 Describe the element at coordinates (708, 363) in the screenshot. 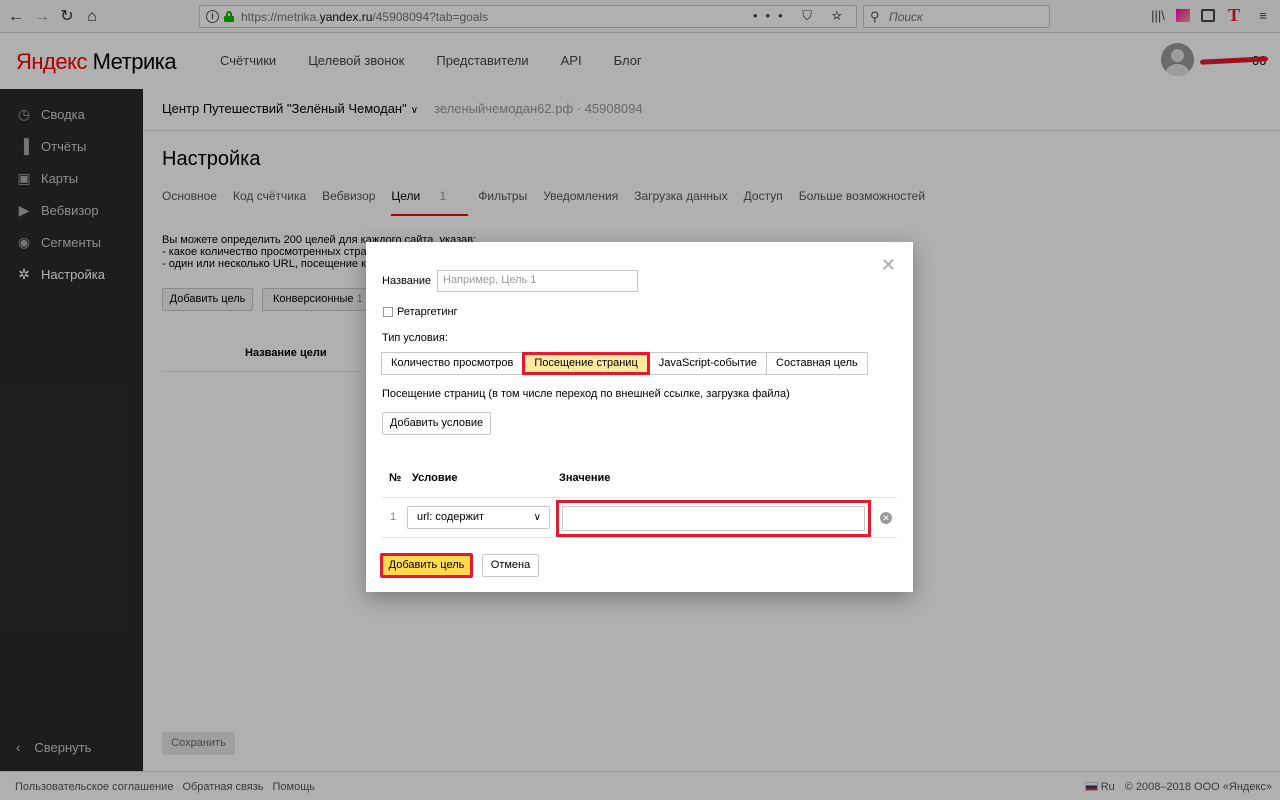

I see `condition-js-event: JavaScript-событие` at that location.